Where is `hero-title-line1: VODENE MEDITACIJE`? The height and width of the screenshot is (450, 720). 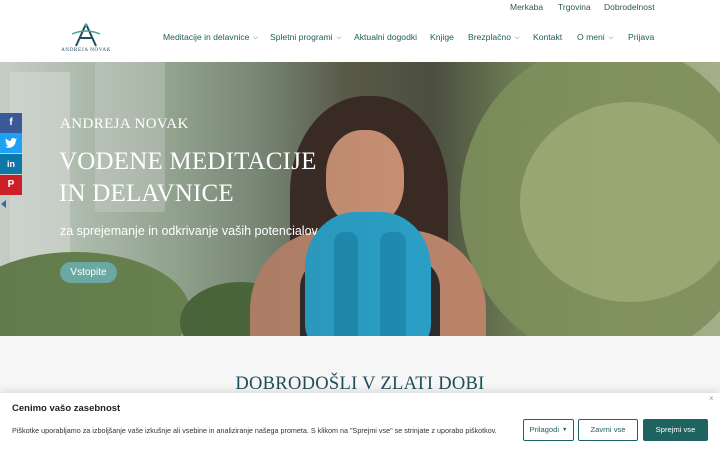 hero-title-line1: VODENE MEDITACIJE is located at coordinates (188, 161).